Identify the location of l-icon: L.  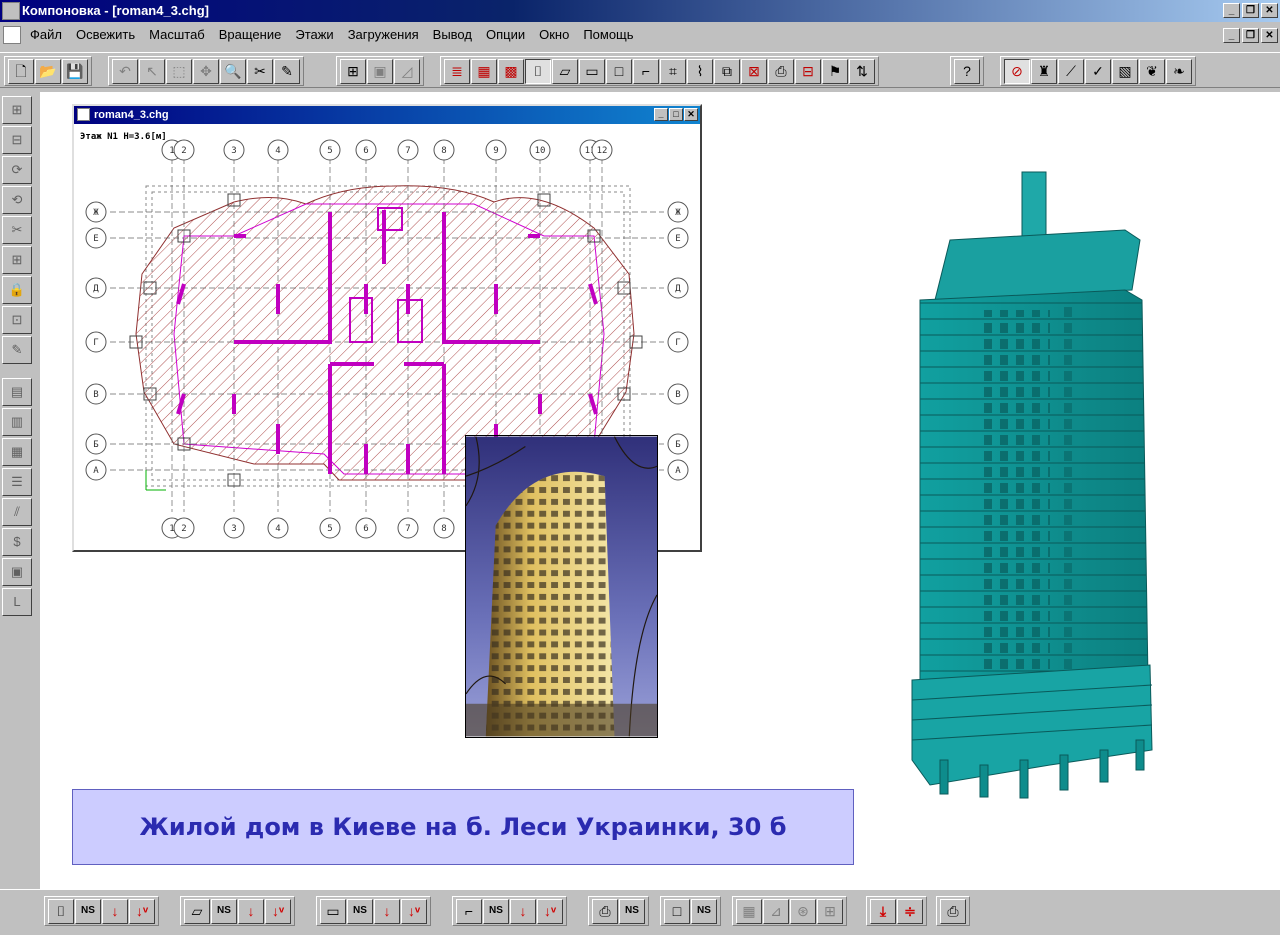
(17, 602).